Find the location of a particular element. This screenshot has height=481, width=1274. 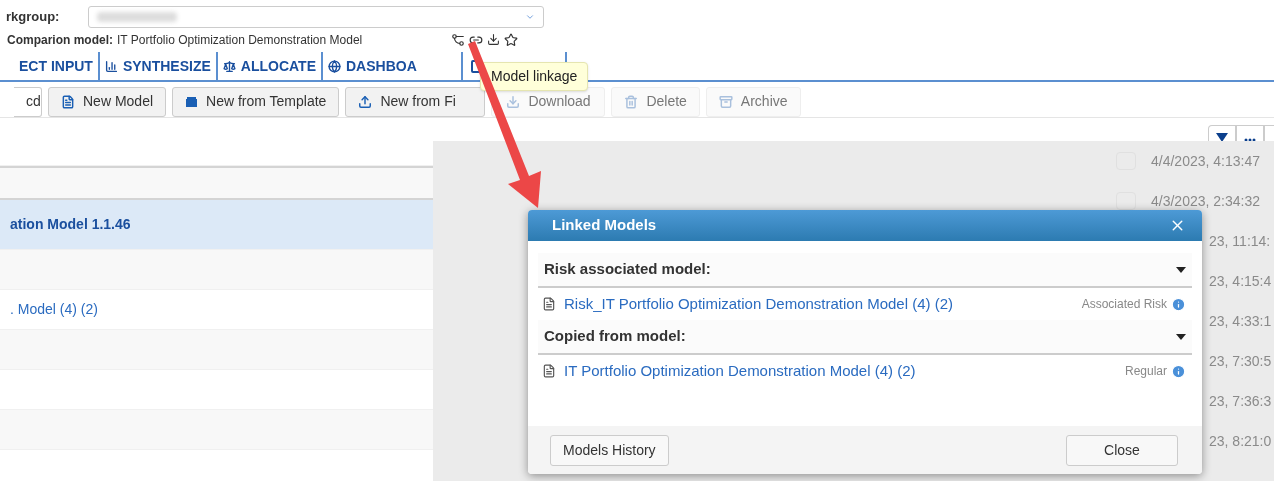

section-header: Risk associated model: is located at coordinates (865, 270).